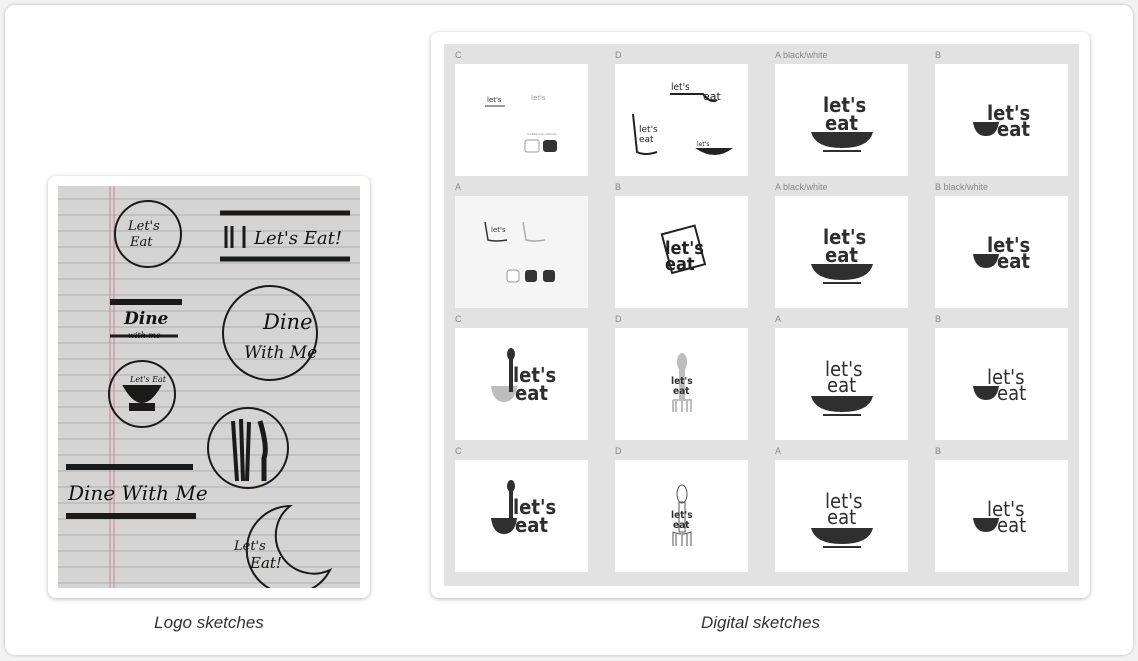 Image resolution: width=1138 pixels, height=661 pixels. I want to click on tile-label: B black/white, so click(962, 187).